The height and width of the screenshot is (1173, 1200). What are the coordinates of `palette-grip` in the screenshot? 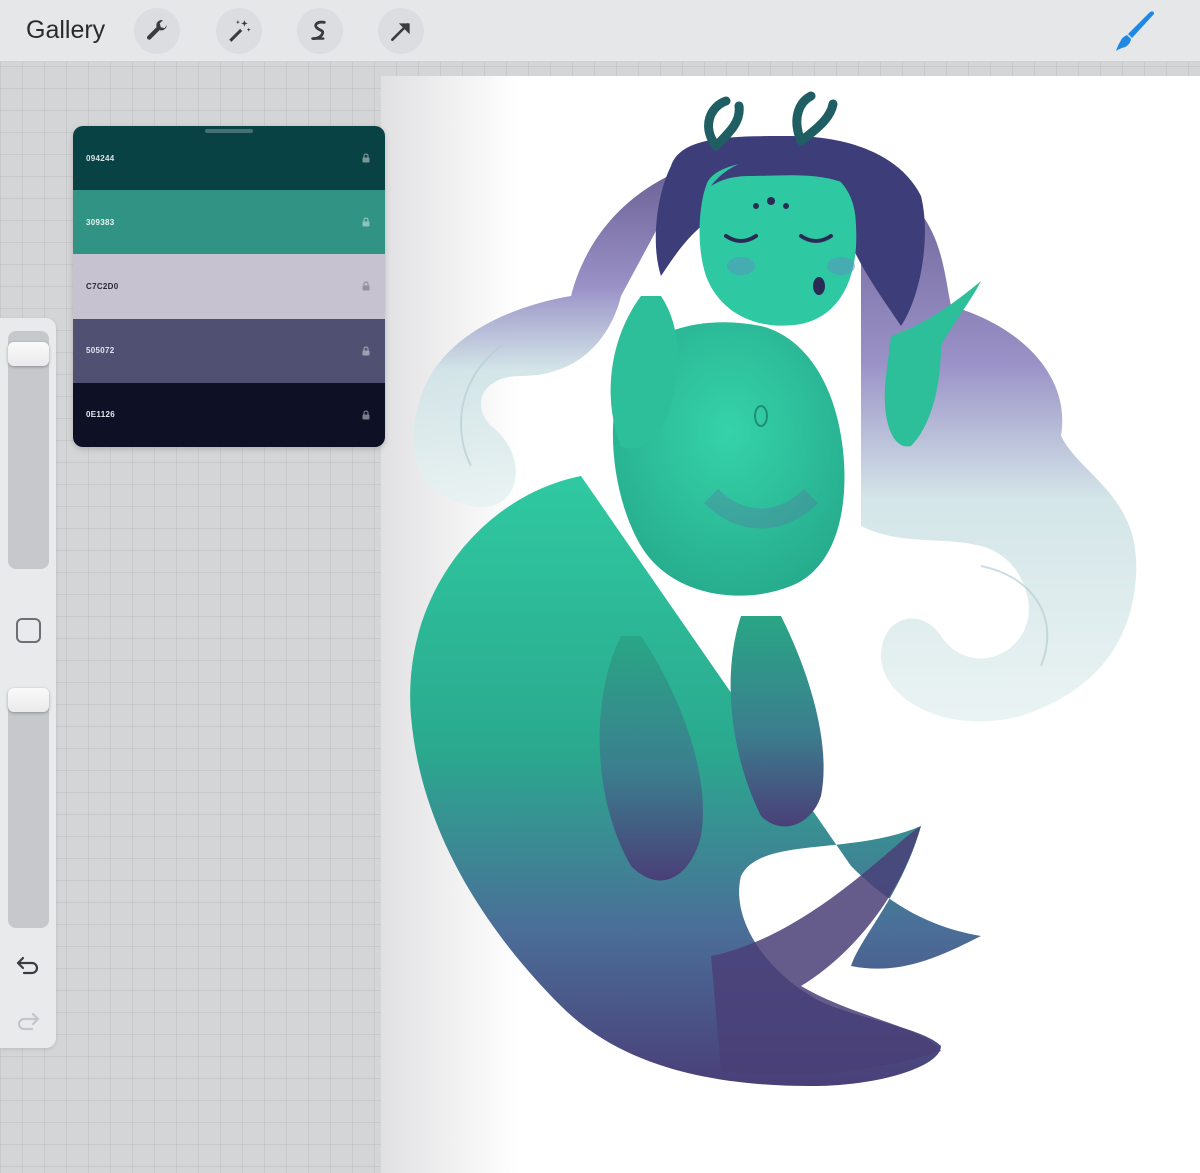 It's located at (229, 131).